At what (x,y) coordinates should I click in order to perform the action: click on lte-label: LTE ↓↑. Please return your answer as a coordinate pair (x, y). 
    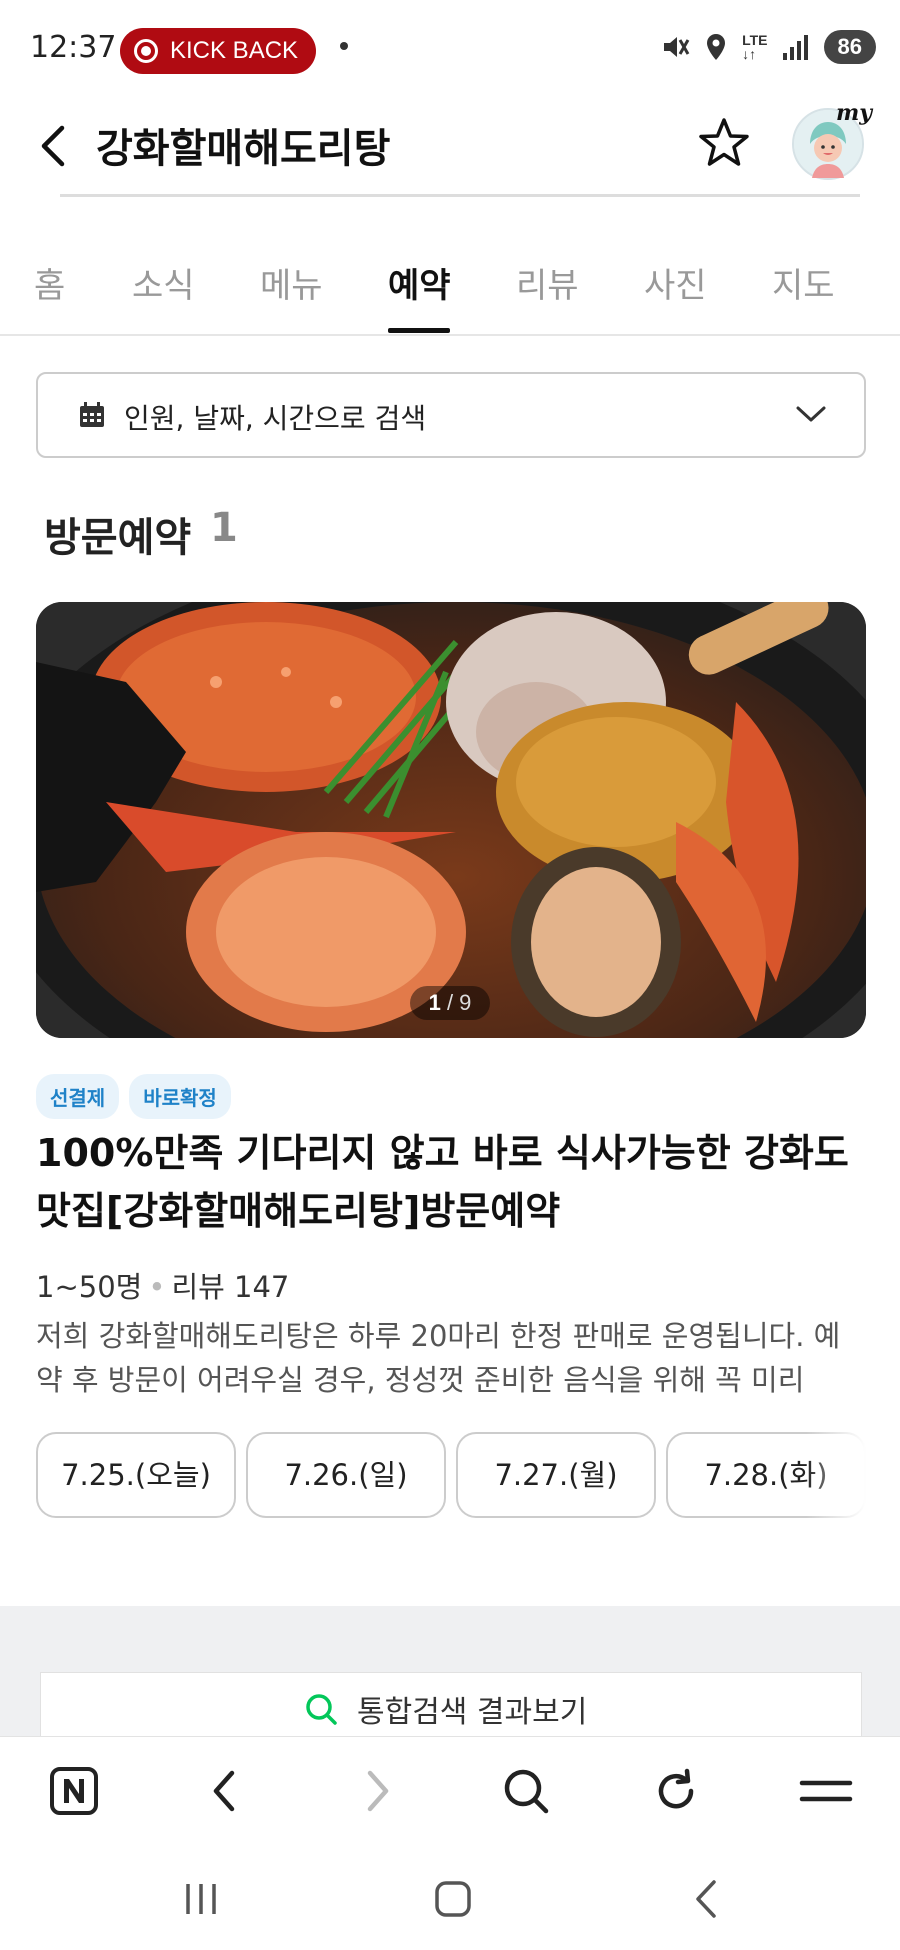
    Looking at the image, I should click on (755, 47).